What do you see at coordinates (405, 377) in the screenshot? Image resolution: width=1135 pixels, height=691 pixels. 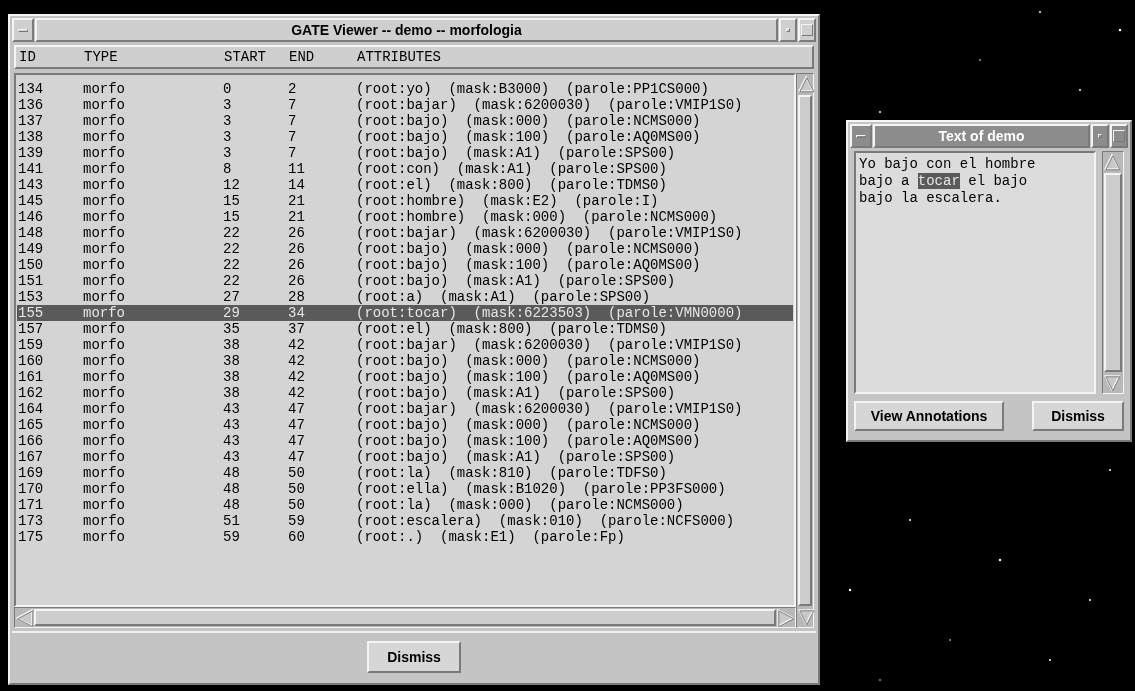 I see `list-row: 161 morfo 38 42 (root:bajo) (mask:100) (parole:AQ0MS00)` at bounding box center [405, 377].